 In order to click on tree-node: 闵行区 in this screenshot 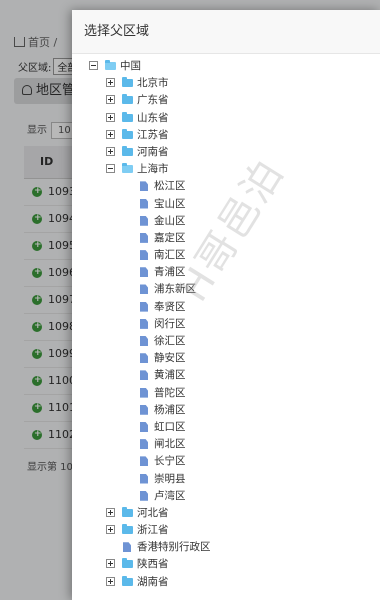, I will do `click(226, 324)`.